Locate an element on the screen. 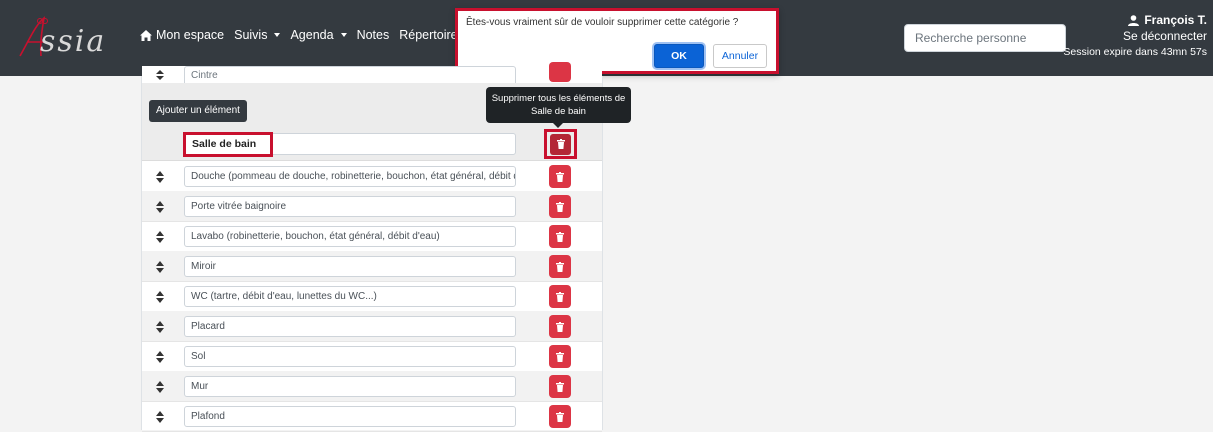  list-item: Miroir is located at coordinates (372, 266).